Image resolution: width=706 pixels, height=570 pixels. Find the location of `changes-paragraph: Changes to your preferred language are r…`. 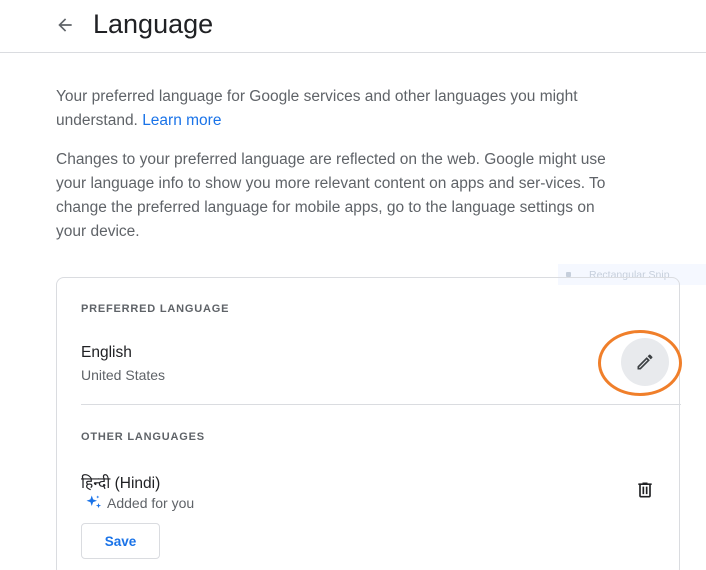

changes-paragraph: Changes to your preferred language are r… is located at coordinates (331, 195).